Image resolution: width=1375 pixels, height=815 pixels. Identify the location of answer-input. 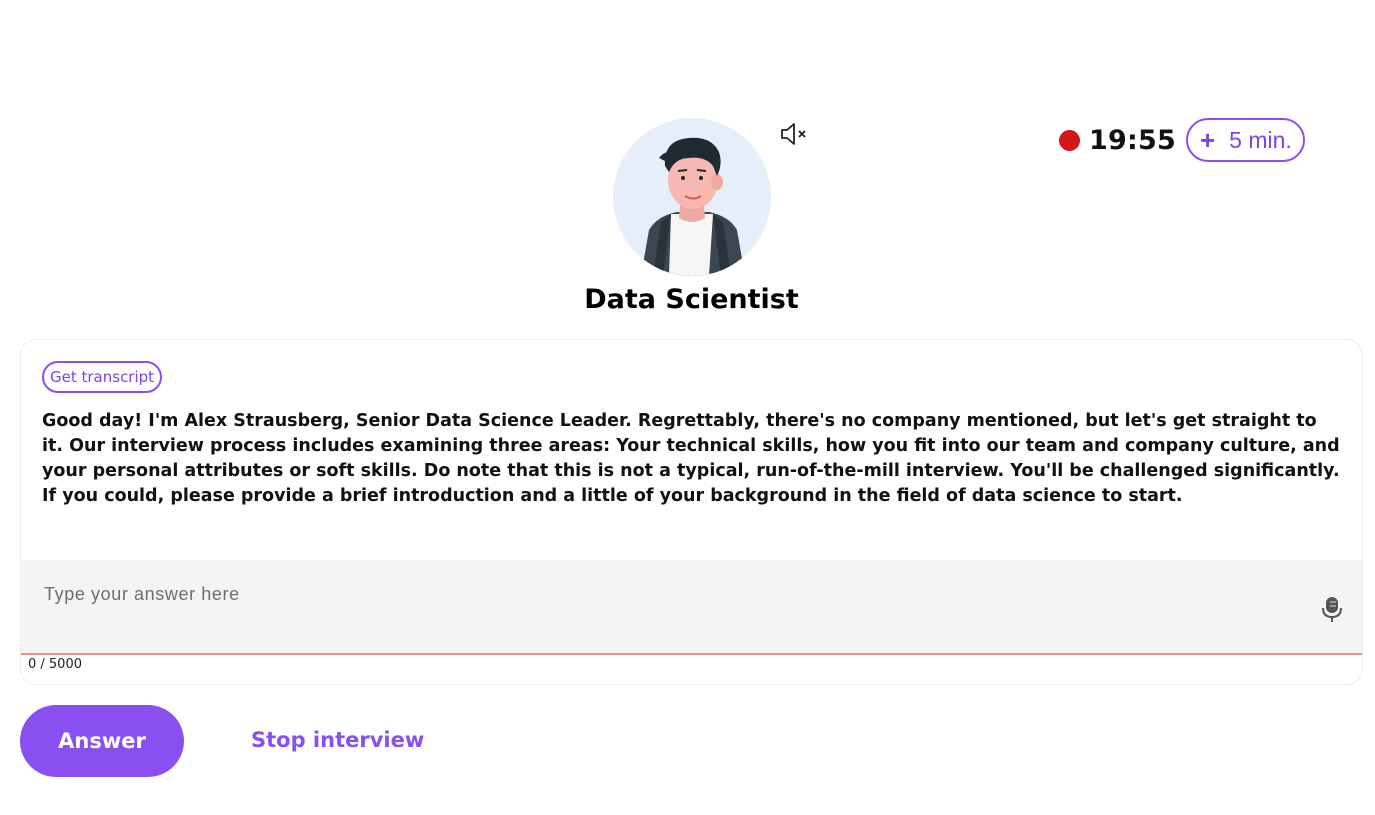
(674, 614).